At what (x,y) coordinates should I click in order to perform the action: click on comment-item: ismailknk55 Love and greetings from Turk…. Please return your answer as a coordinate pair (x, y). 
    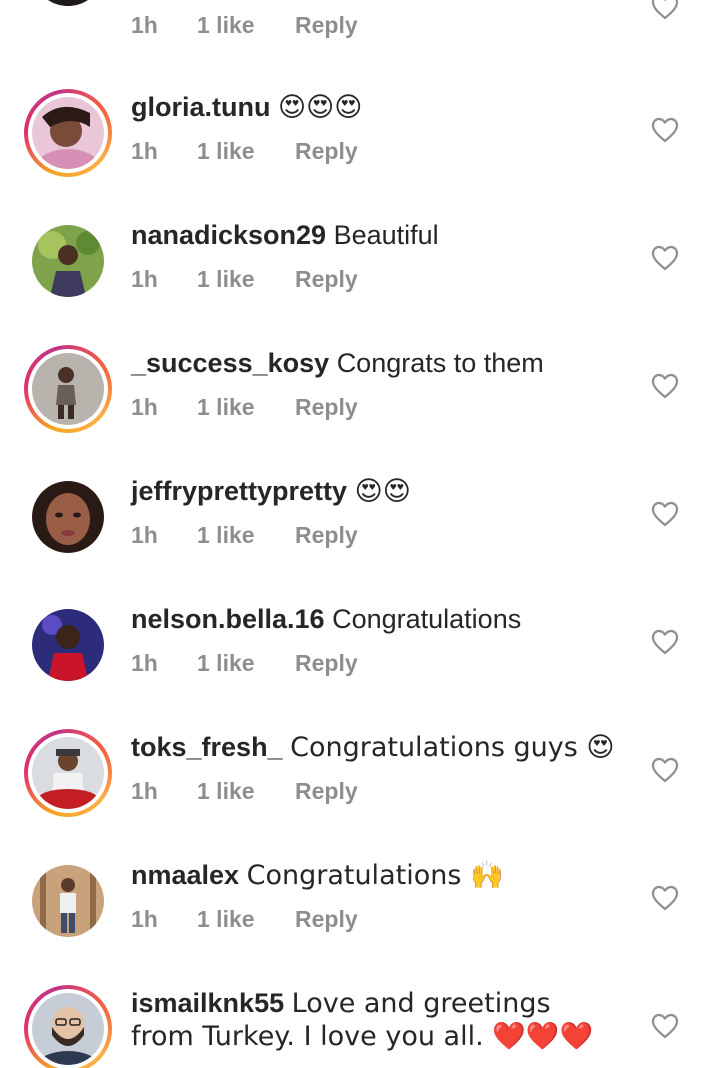
    Looking at the image, I should click on (360, 1026).